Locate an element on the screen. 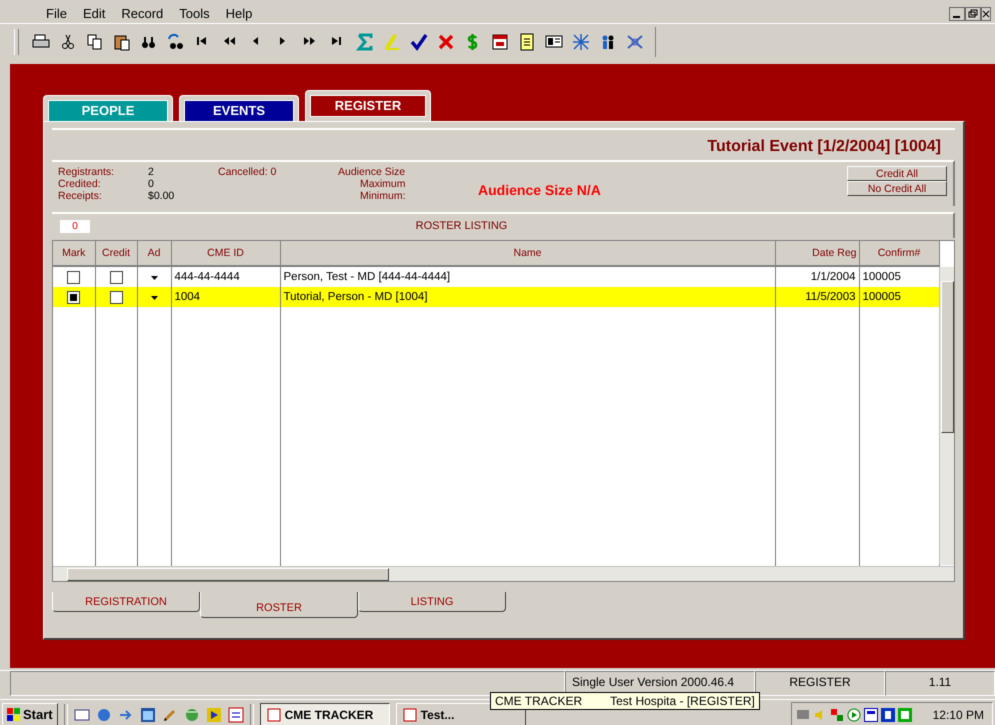  stat-value: $0.00 is located at coordinates (162, 196).